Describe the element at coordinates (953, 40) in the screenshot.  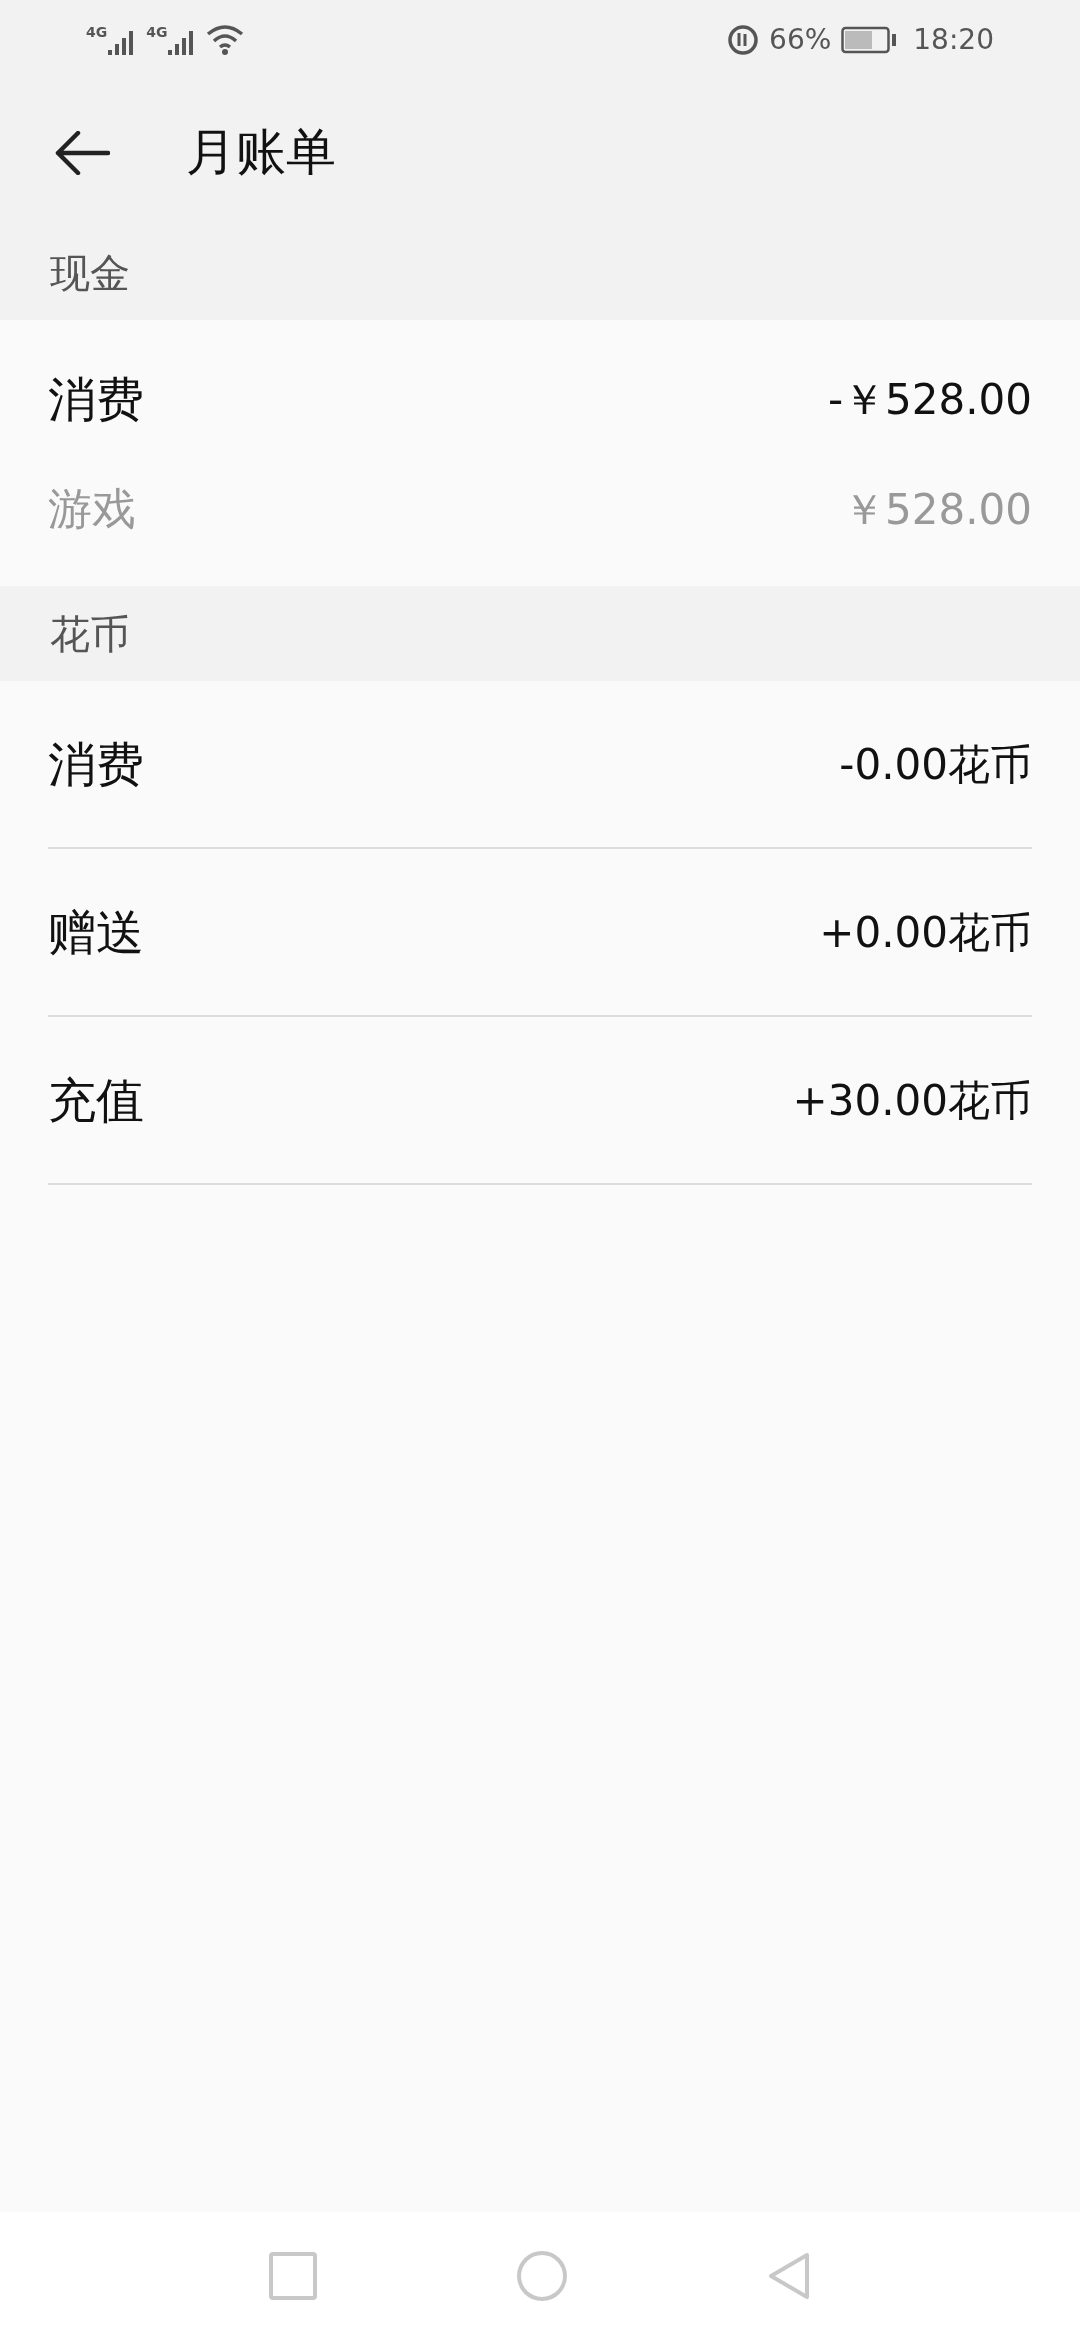
I see `clock: 18:20` at that location.